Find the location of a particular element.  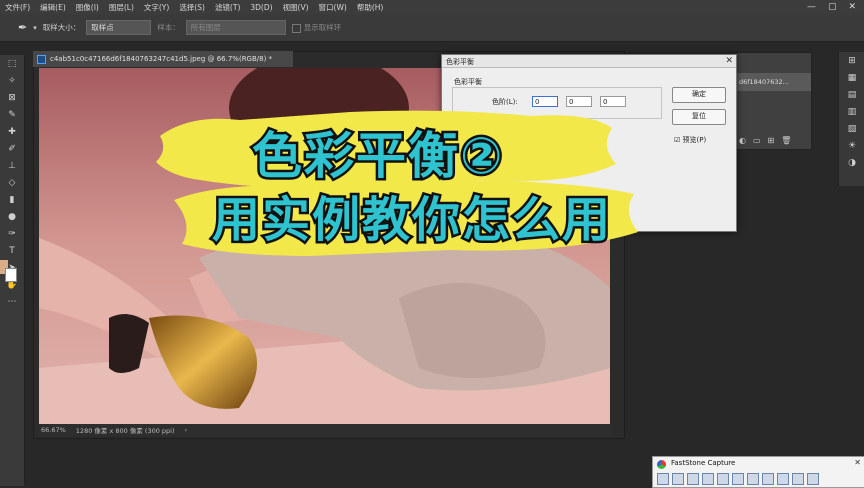

capture-object-icon is located at coordinates (678, 479).